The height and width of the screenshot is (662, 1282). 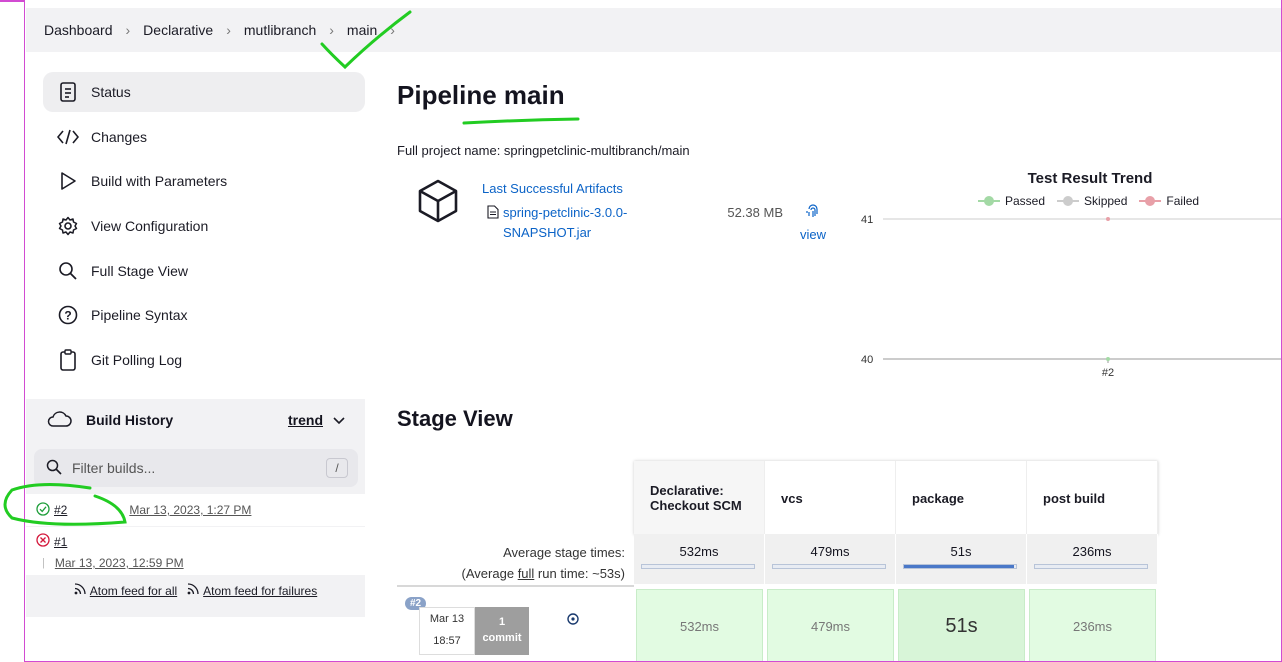 What do you see at coordinates (813, 213) in the screenshot?
I see `fingerprint-icon` at bounding box center [813, 213].